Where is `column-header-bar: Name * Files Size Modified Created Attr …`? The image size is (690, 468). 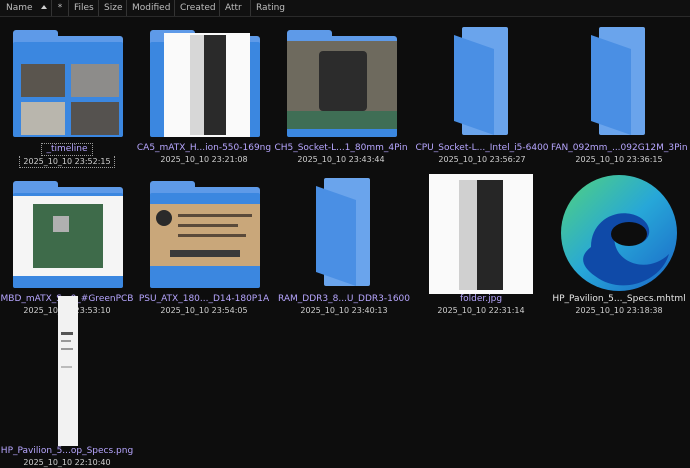
column-header-bar: Name * Files Size Modified Created Attr … is located at coordinates (345, 8).